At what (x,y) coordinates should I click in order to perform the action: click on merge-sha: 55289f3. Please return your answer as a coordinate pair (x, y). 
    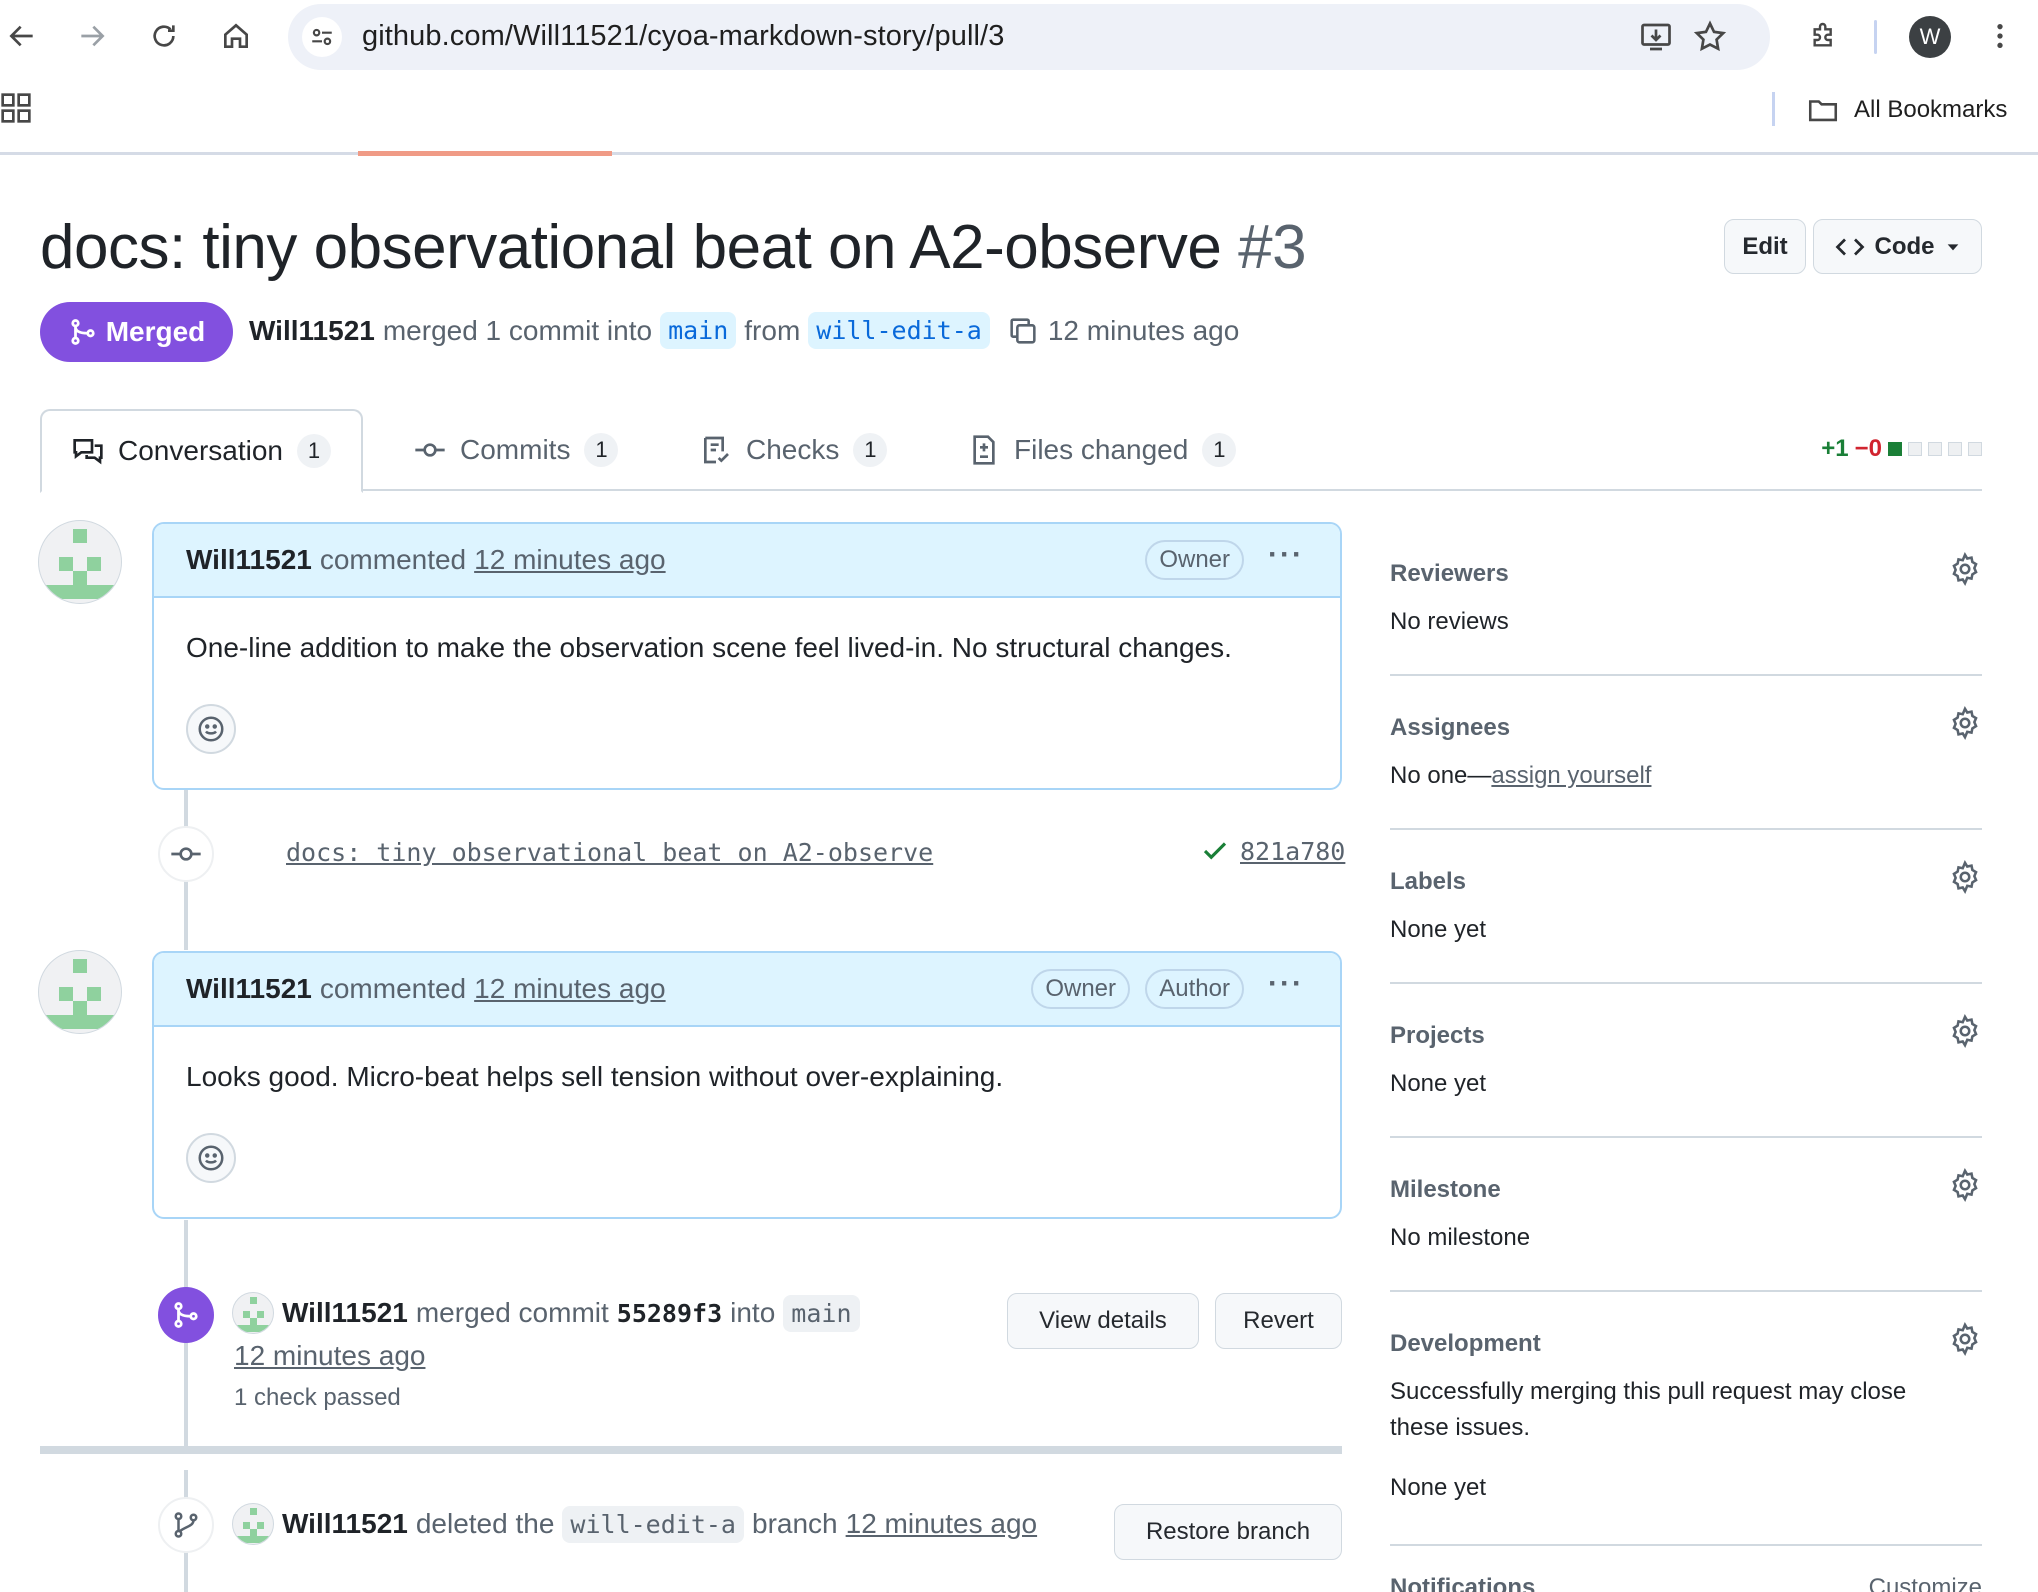
    Looking at the image, I should click on (669, 1313).